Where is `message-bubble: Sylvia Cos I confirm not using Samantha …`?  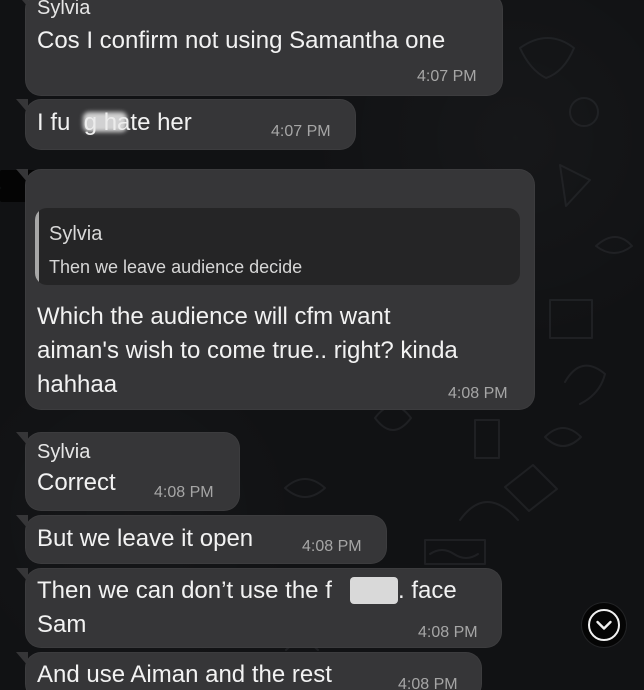 message-bubble: Sylvia Cos I confirm not using Samantha … is located at coordinates (259, 48).